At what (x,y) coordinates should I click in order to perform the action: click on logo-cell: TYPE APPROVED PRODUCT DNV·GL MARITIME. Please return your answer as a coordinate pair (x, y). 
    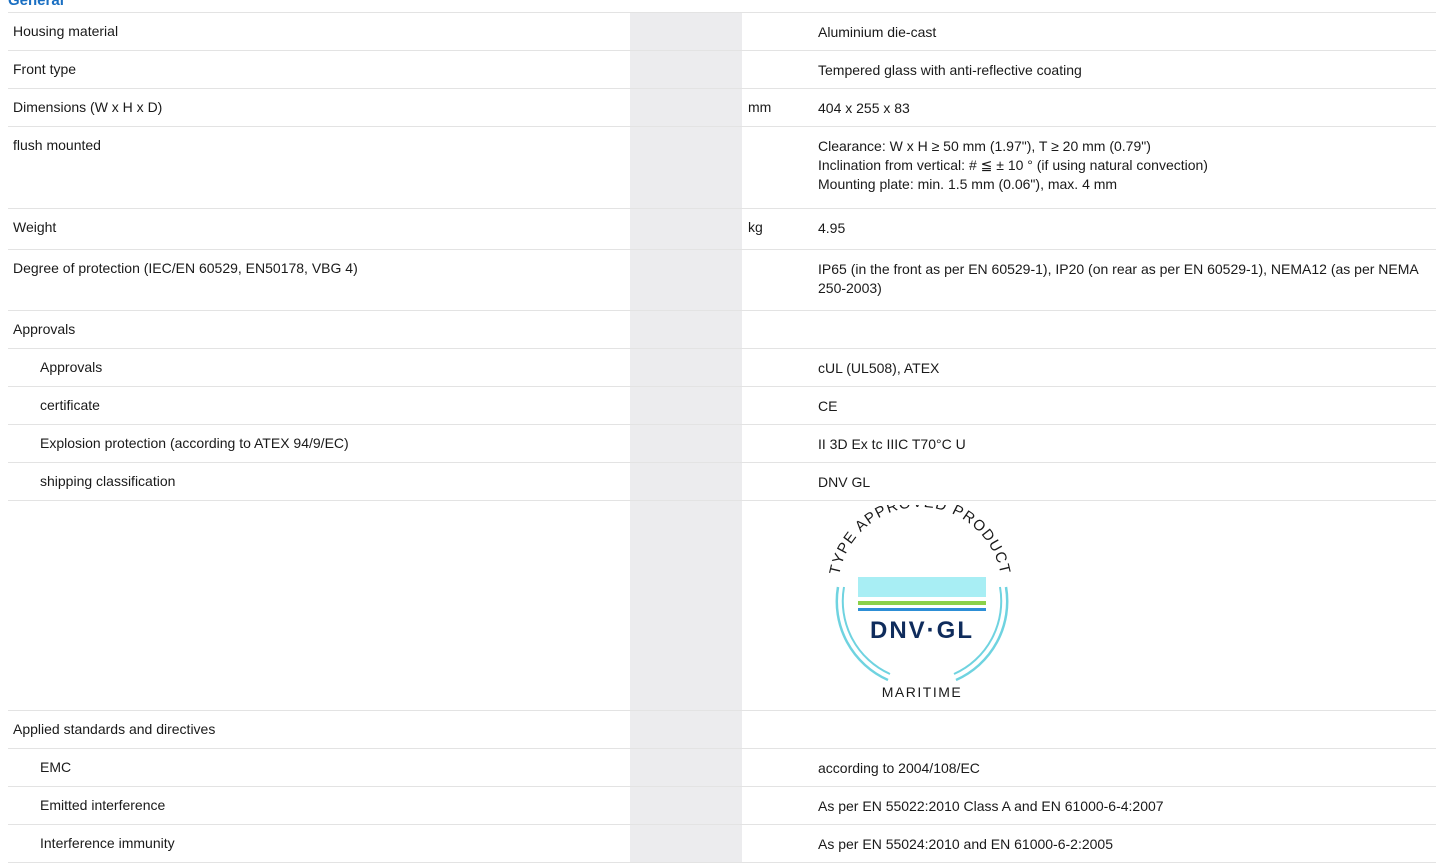
    Looking at the image, I should click on (1127, 605).